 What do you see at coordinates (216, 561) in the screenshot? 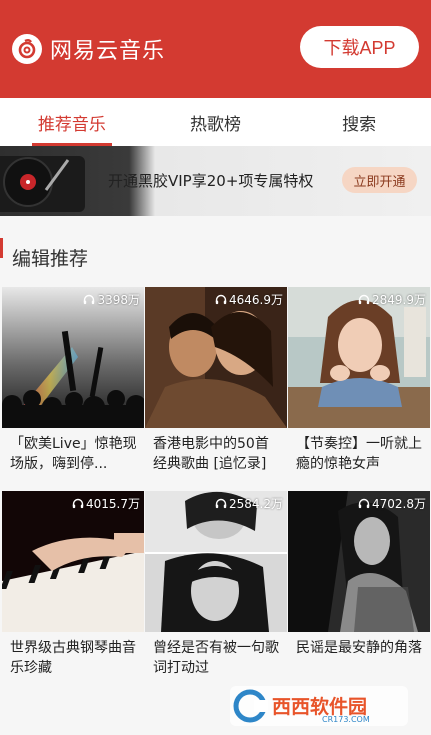
I see `playlist-cover: 2584.2万` at bounding box center [216, 561].